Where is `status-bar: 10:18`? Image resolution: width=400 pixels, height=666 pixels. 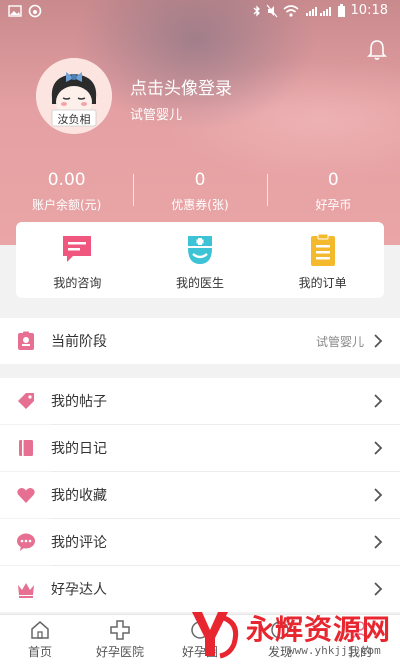 status-bar: 10:18 is located at coordinates (200, 12).